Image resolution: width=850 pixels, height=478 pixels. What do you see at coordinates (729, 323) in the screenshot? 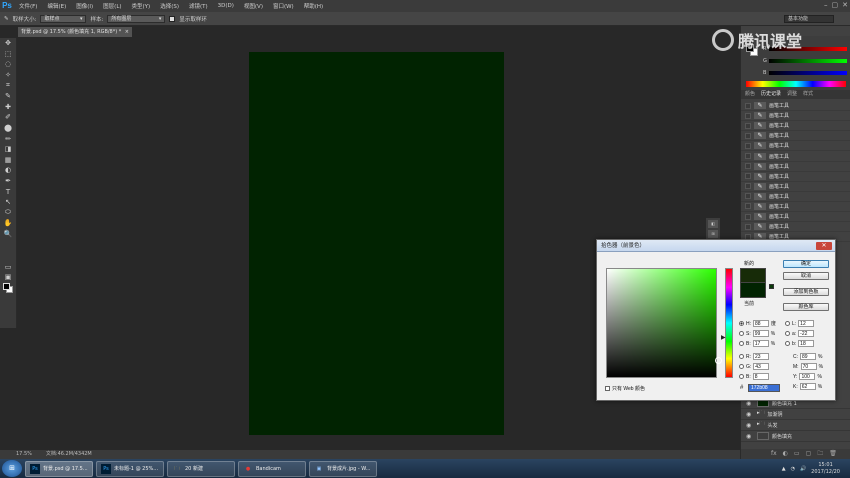
I see `hue-slider` at bounding box center [729, 323].